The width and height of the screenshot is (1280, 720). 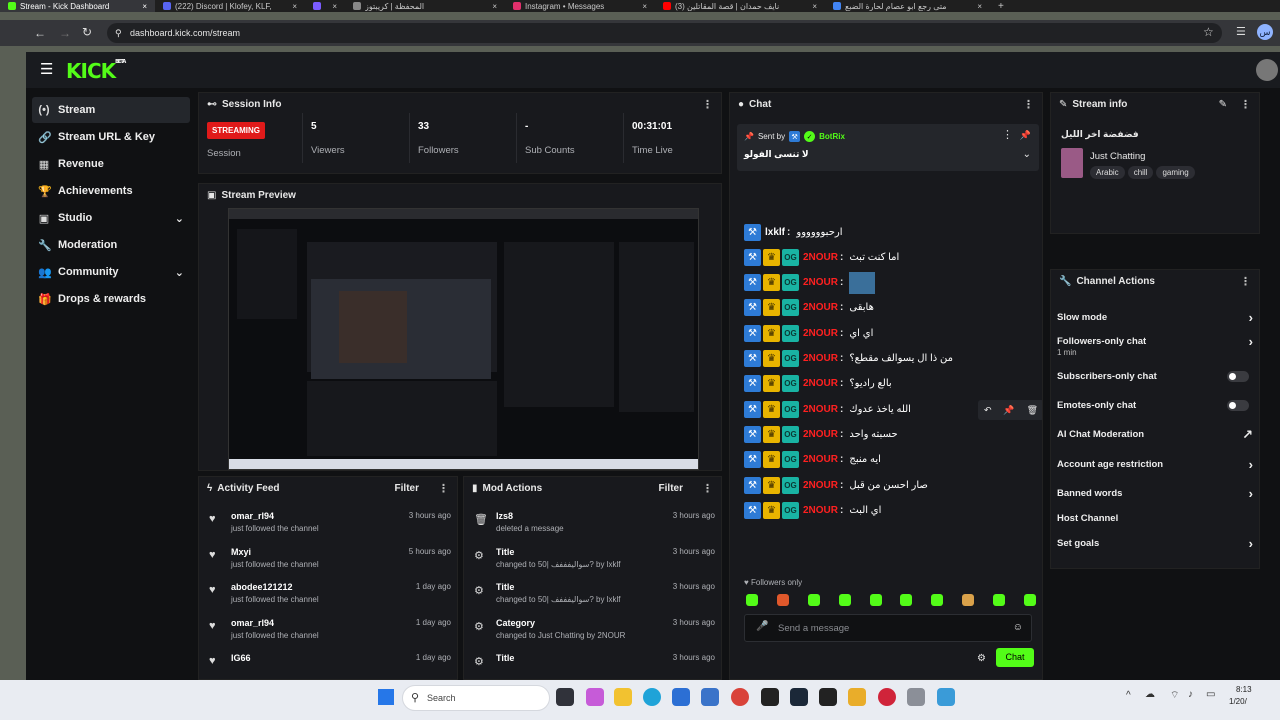 I want to click on chat-username: lxklf, so click(x=775, y=232).